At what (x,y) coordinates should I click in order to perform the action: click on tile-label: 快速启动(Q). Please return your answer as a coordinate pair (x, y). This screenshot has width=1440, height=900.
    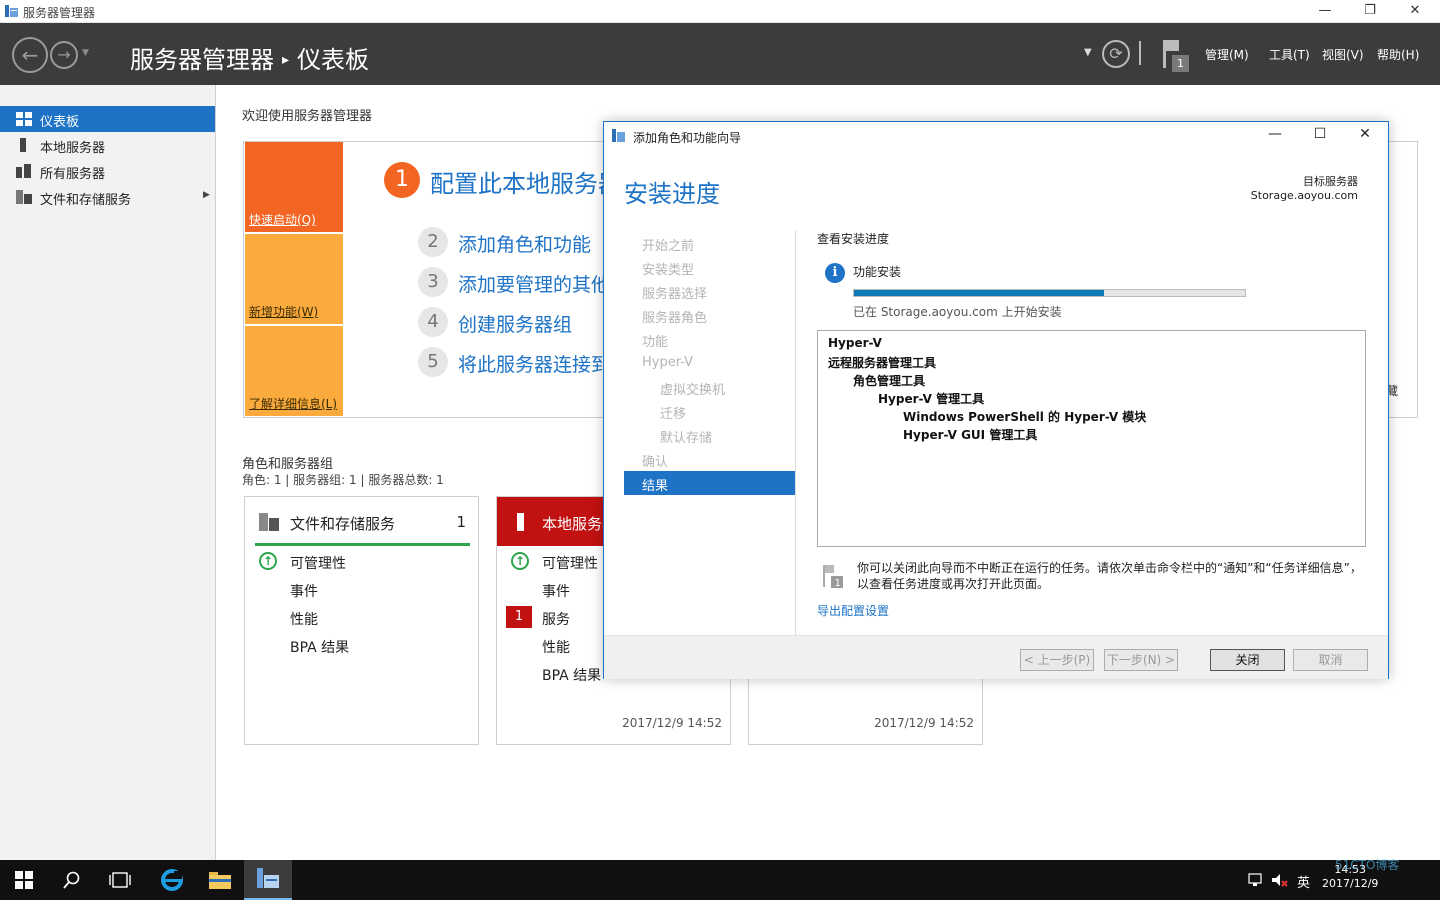
    Looking at the image, I should click on (282, 220).